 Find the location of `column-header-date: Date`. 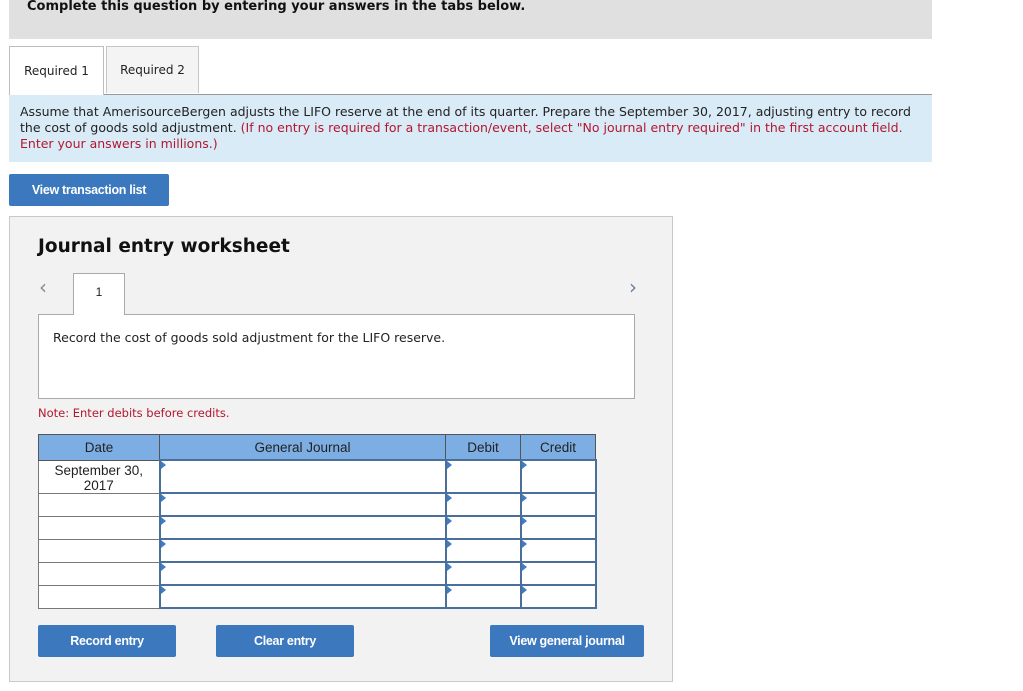

column-header-date: Date is located at coordinates (99, 447).